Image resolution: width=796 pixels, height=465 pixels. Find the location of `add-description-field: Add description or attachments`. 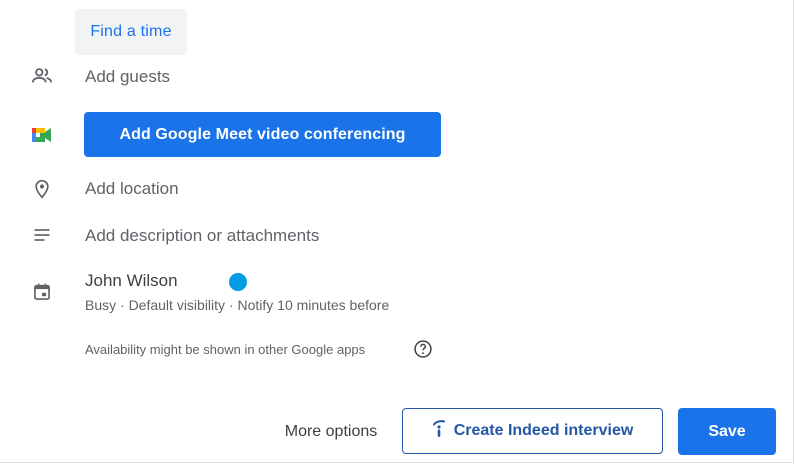

add-description-field: Add description or attachments is located at coordinates (202, 236).